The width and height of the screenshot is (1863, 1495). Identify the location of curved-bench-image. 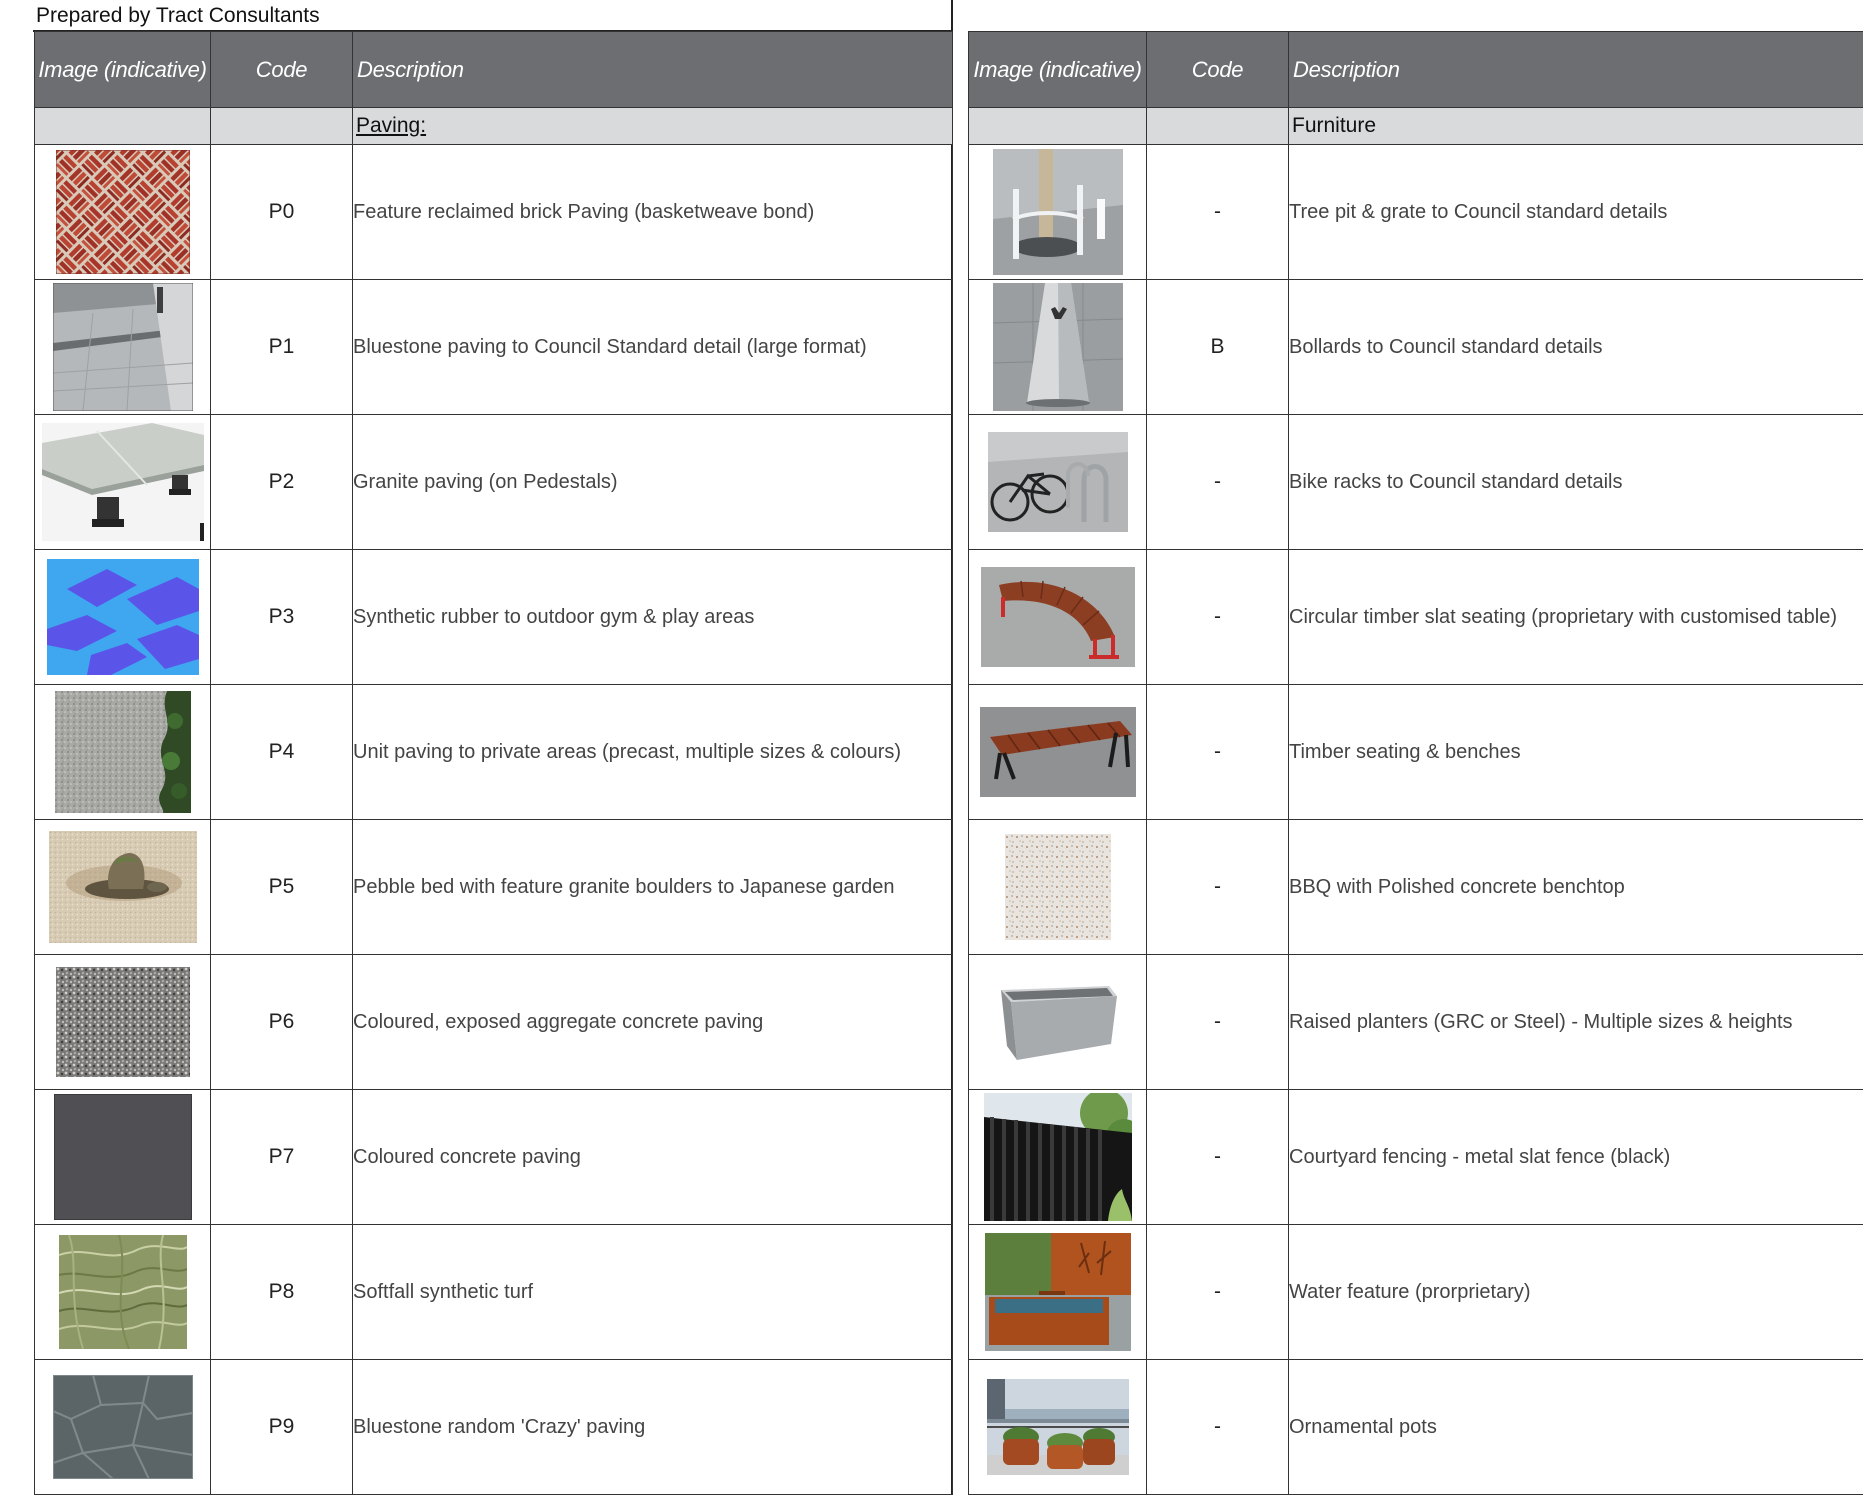
(1057, 617).